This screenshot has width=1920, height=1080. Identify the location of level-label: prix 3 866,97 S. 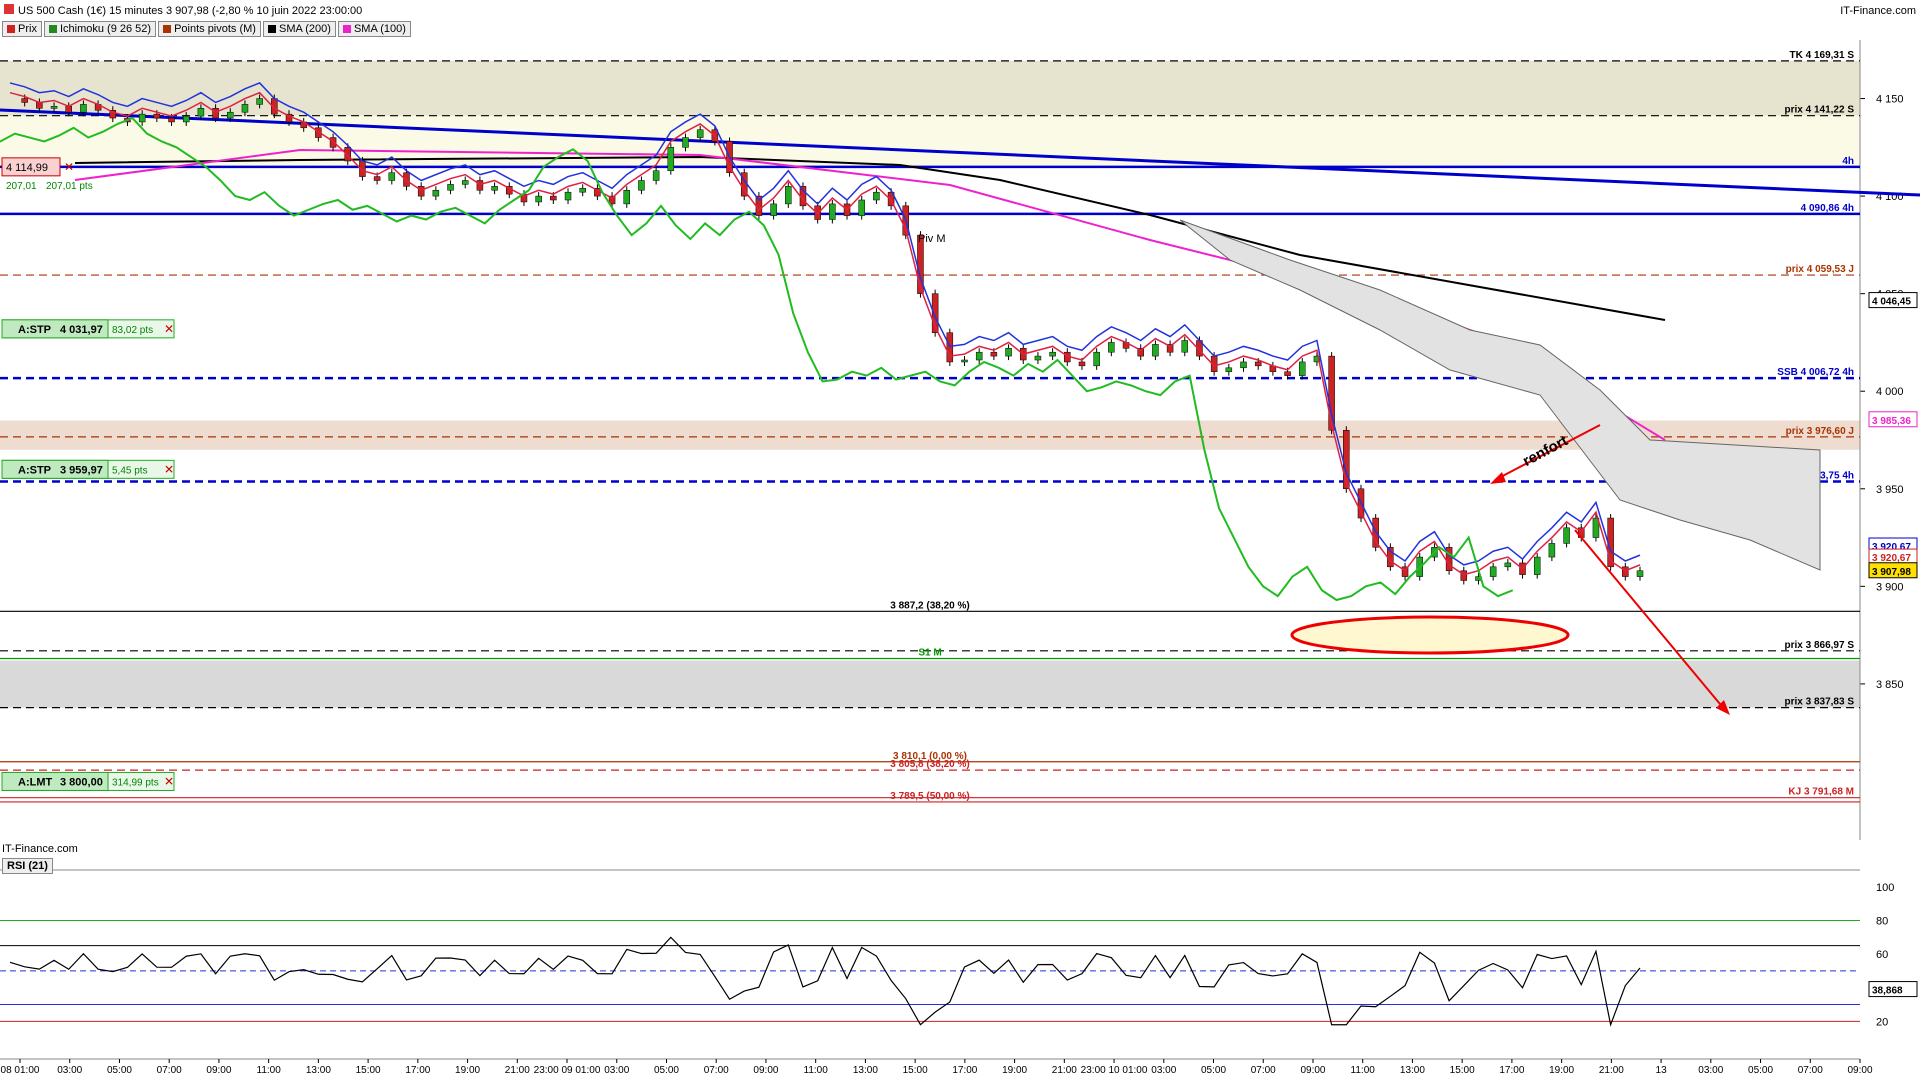
(1820, 645).